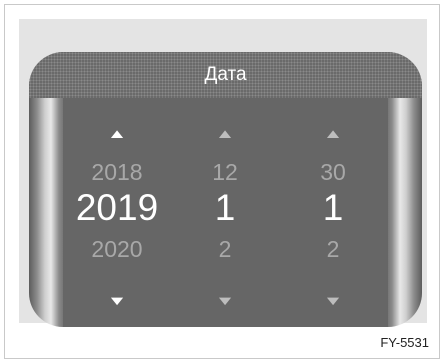 The image size is (446, 363). What do you see at coordinates (333, 172) in the screenshot?
I see `day-prev-value: 30` at bounding box center [333, 172].